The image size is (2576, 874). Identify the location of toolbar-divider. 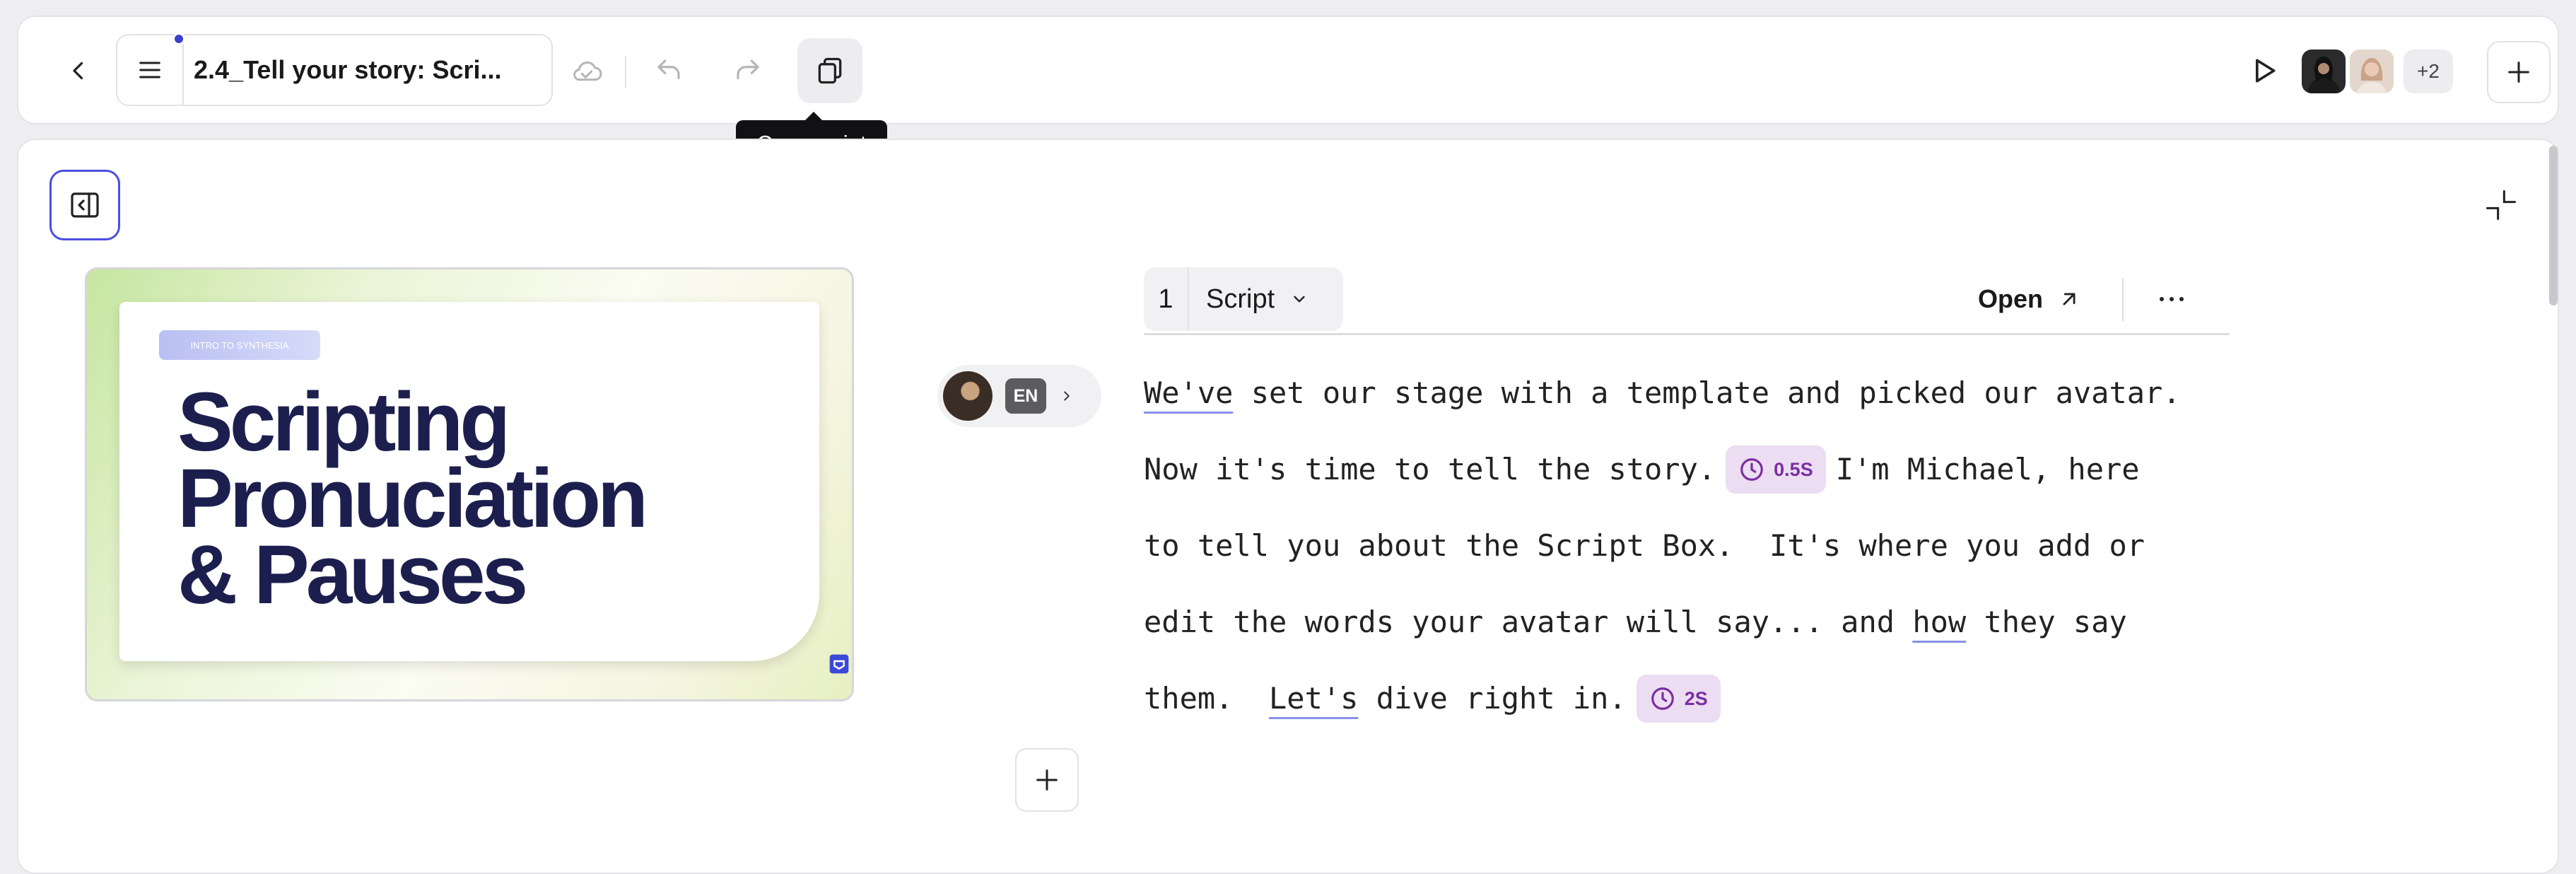
(625, 72).